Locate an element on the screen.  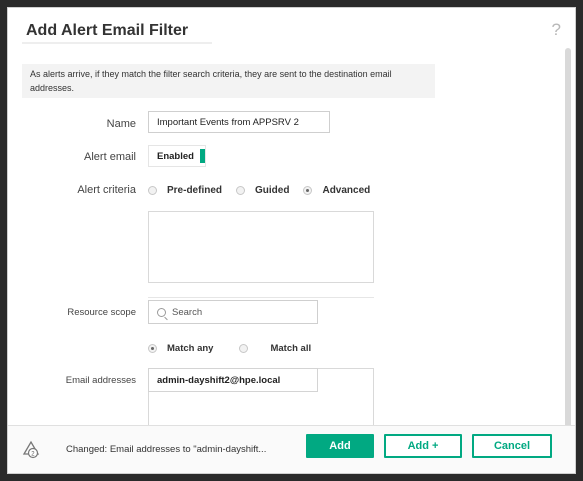
radio-match-all is located at coordinates (244, 348).